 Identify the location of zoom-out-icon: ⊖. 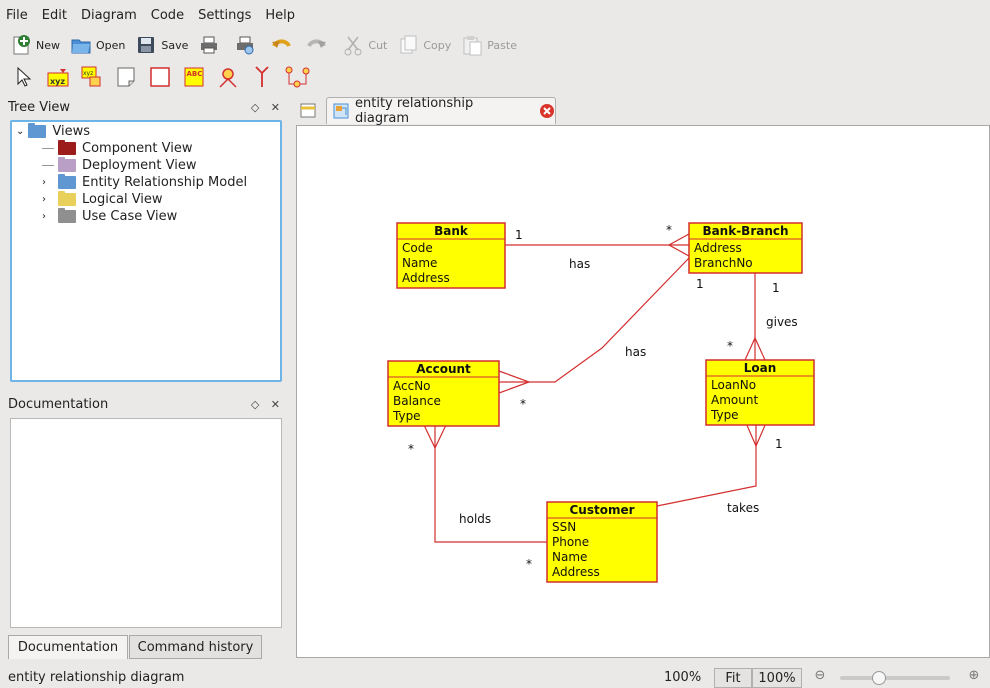
(820, 678).